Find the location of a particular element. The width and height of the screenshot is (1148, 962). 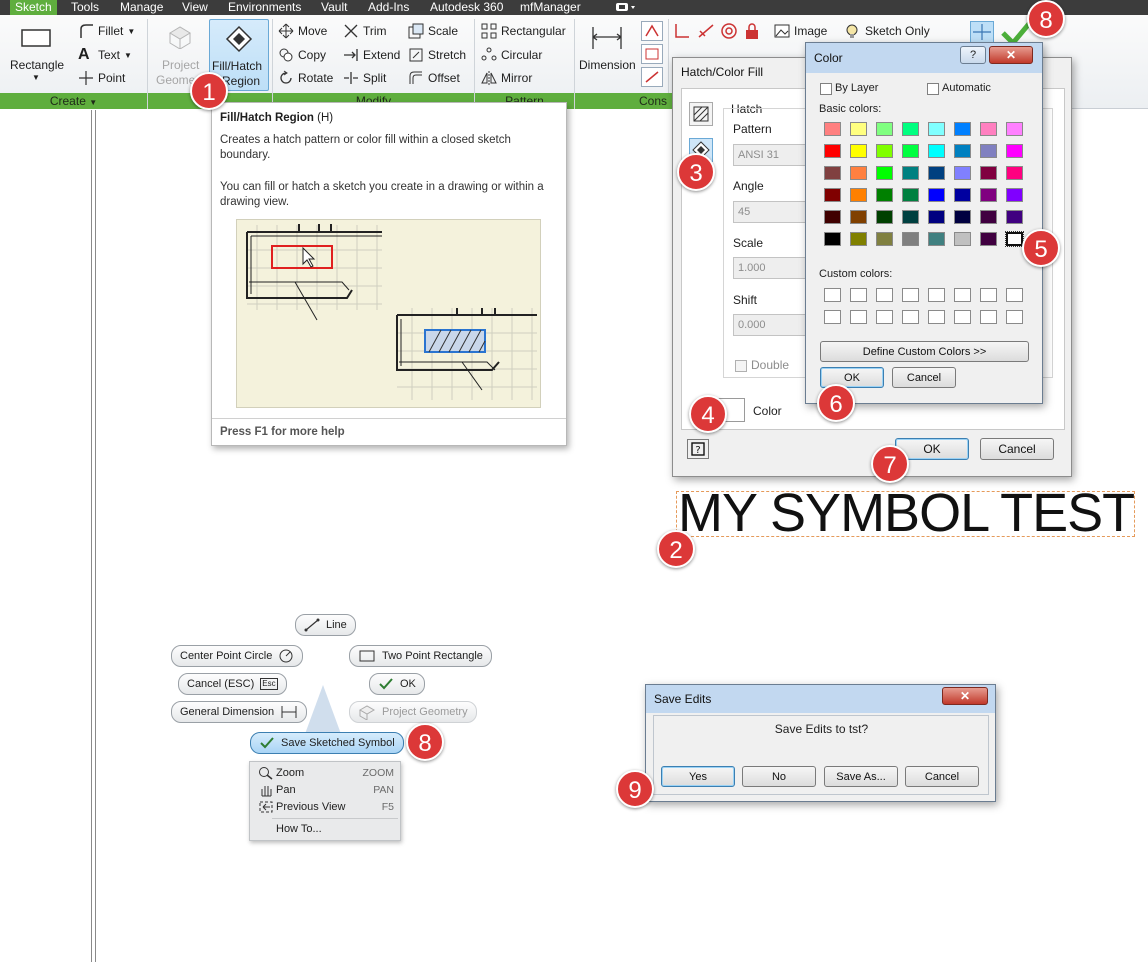

rotate-button: Rotate is located at coordinates (305, 78).